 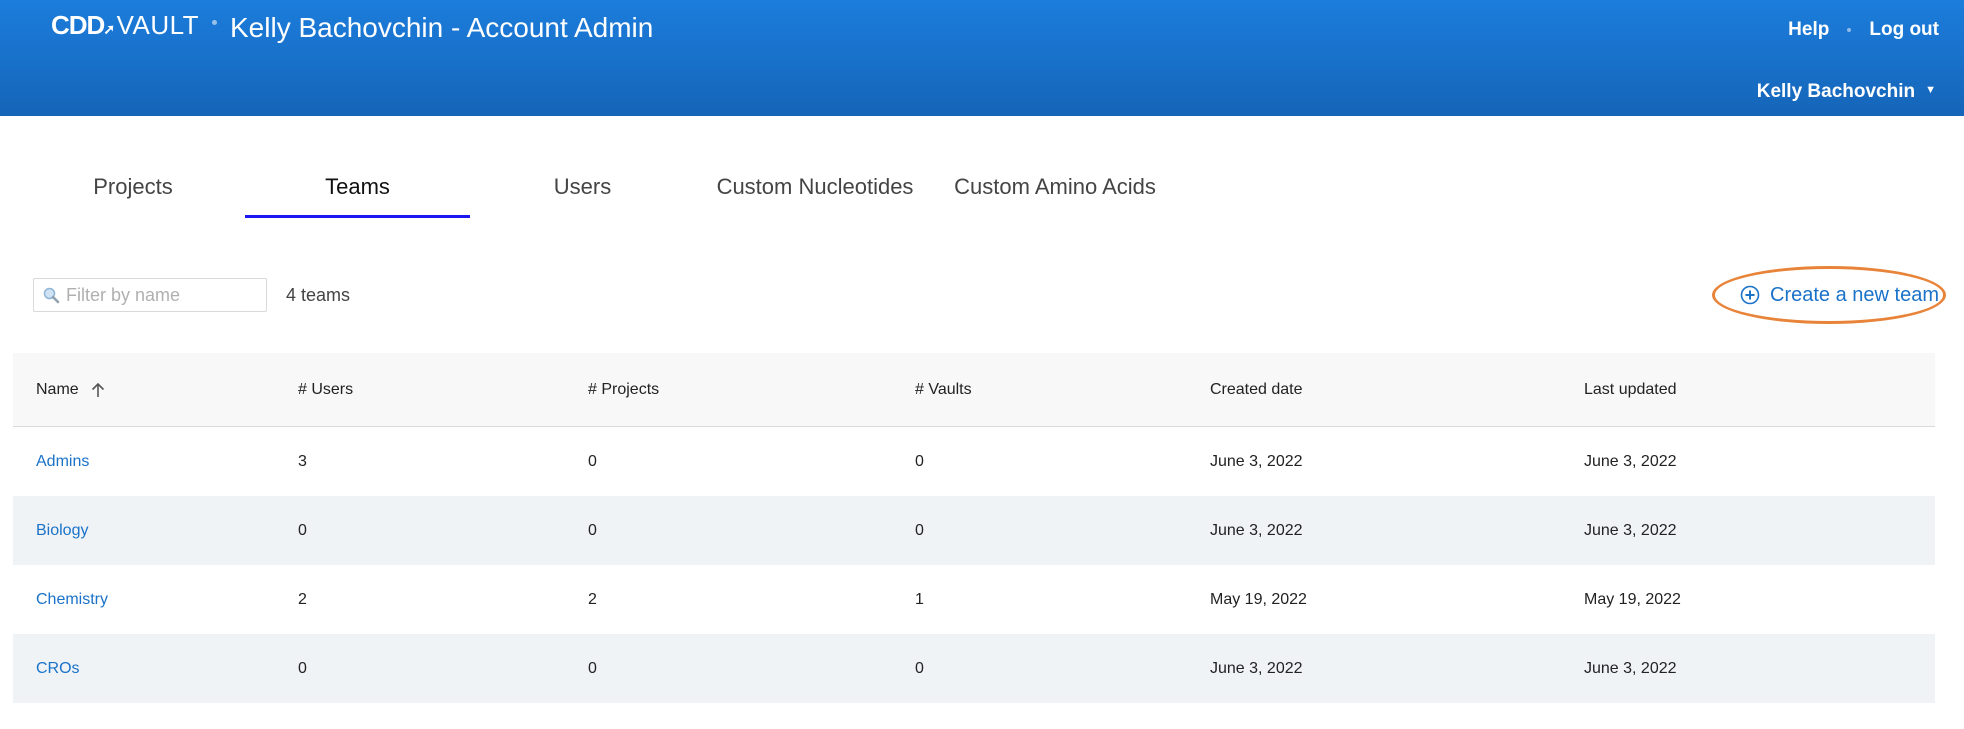 I want to click on table-row: CROs 0 0 0 June 3, 2022 June 3, 2022, so click(x=974, y=668).